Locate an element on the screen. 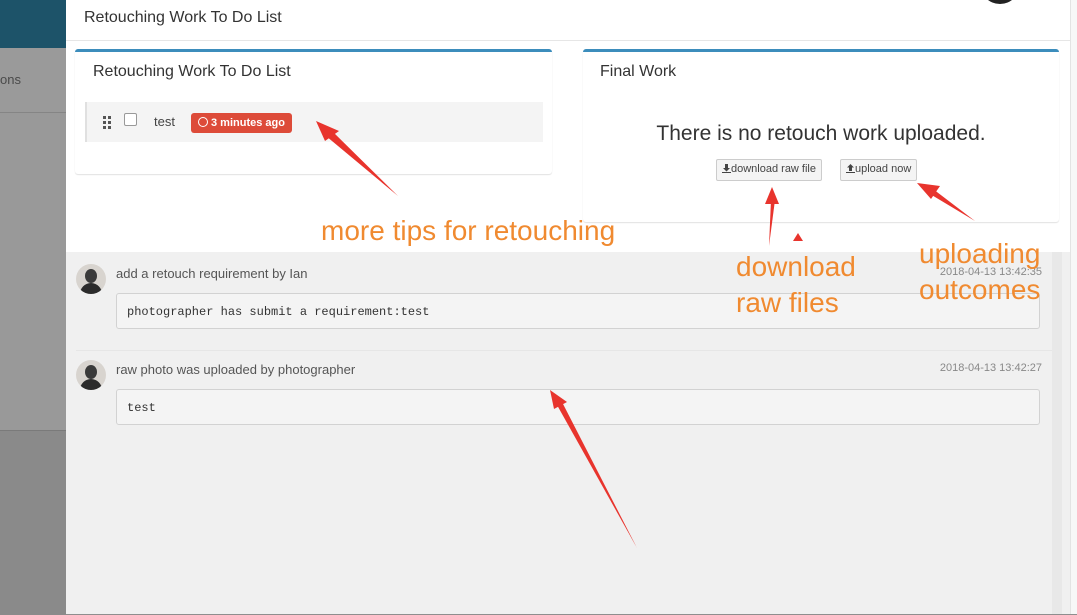 The image size is (1077, 615). background-menu-label: ons is located at coordinates (10, 79).